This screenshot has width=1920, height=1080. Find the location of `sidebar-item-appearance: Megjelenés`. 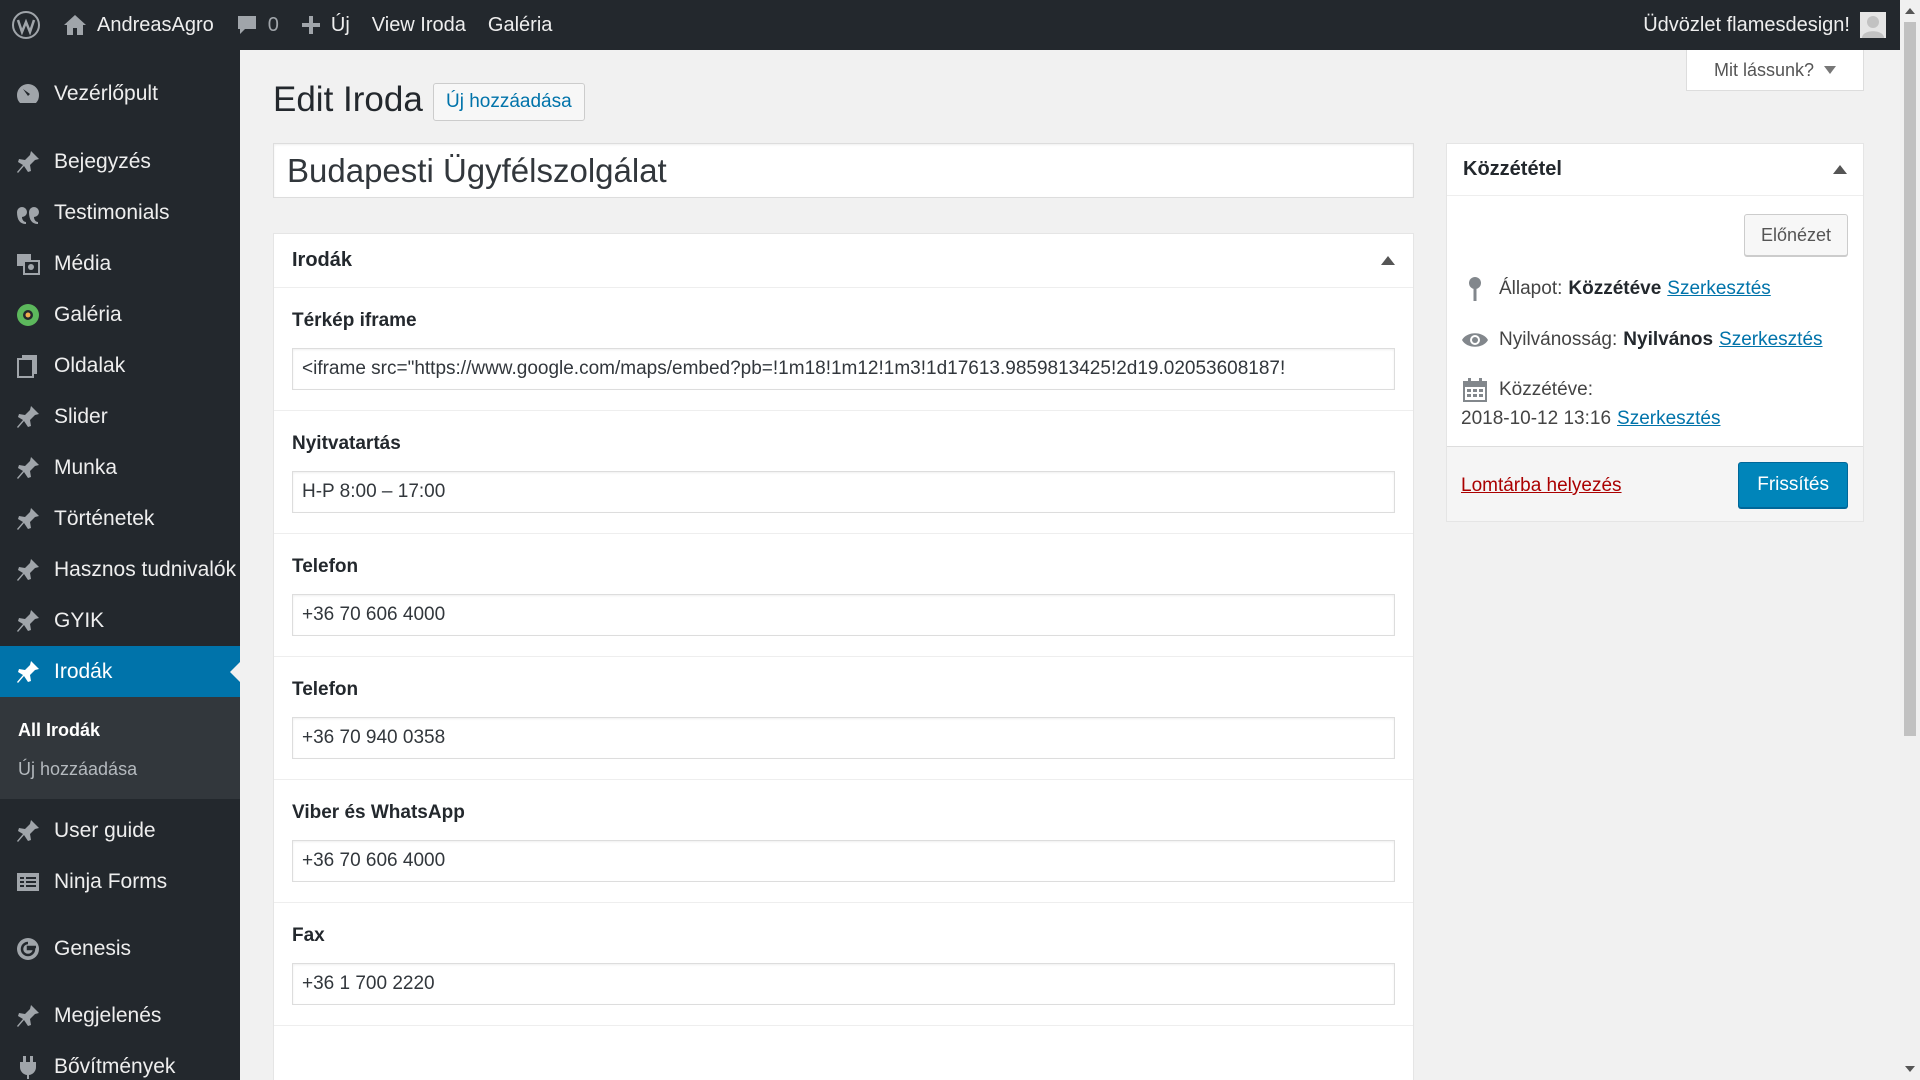

sidebar-item-appearance: Megjelenés is located at coordinates (120, 1015).